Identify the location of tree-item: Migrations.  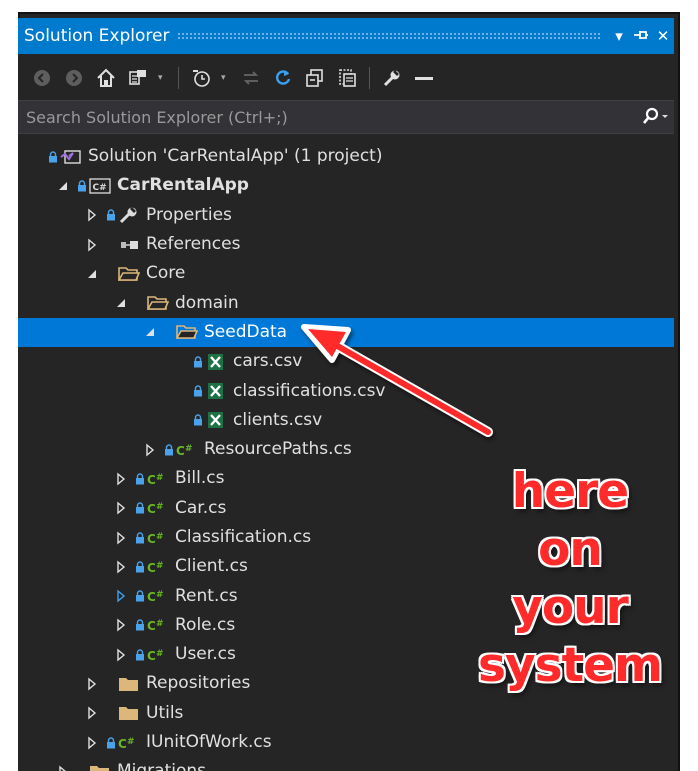
(346, 764).